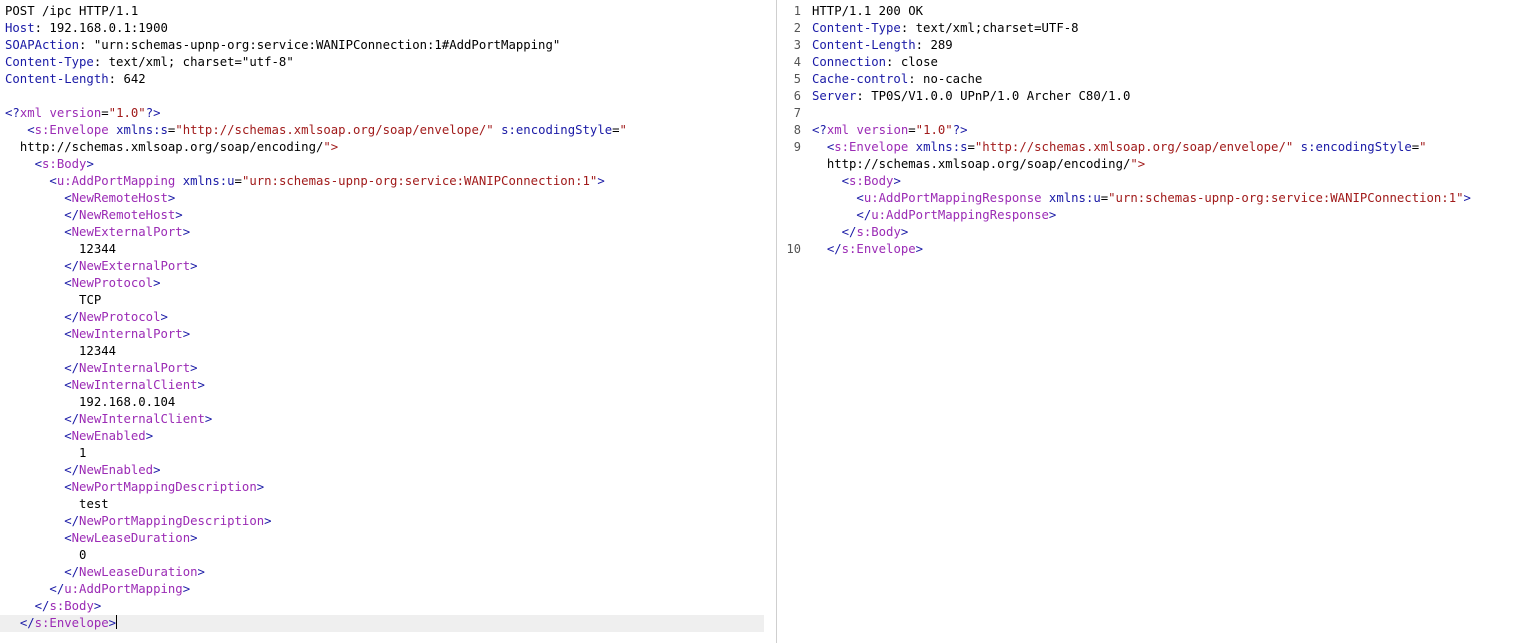  Describe the element at coordinates (1176, 11) in the screenshot. I see `header-line: HTTP/1.1 200 OK` at that location.